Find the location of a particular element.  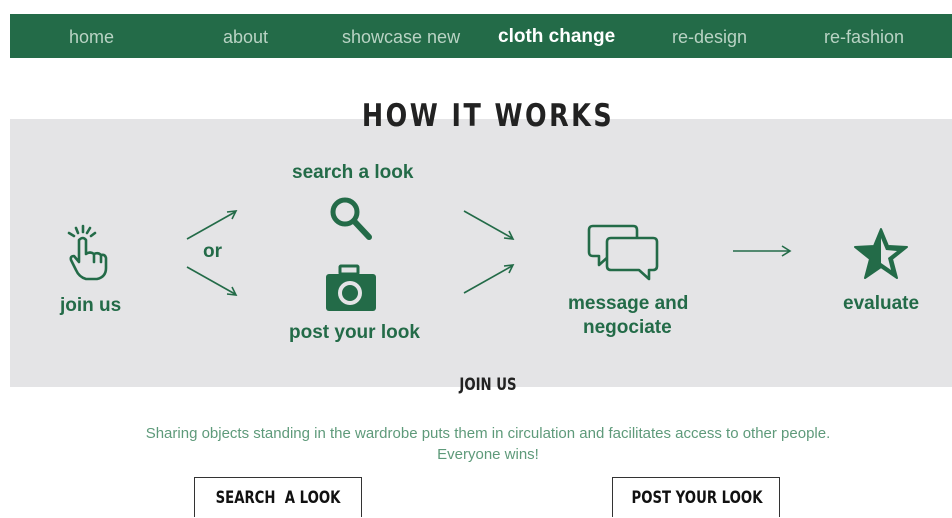

step-evaluate: evaluate is located at coordinates (881, 303).